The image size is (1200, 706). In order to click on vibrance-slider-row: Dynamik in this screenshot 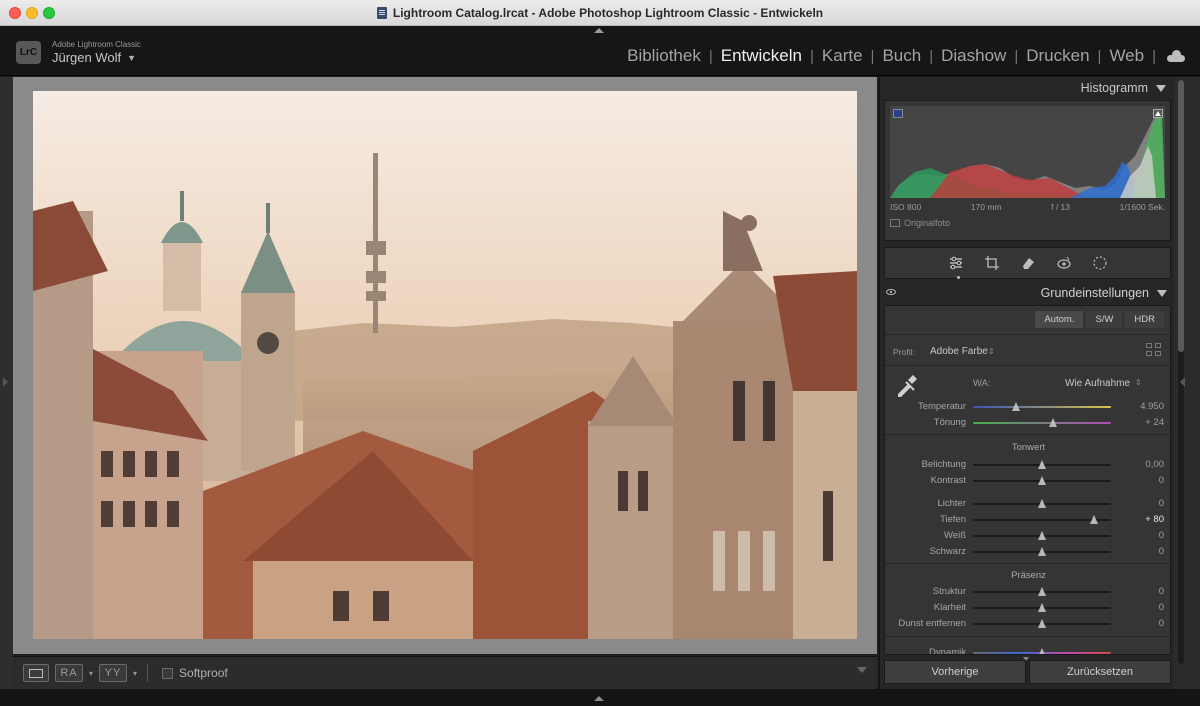, I will do `click(1027, 650)`.